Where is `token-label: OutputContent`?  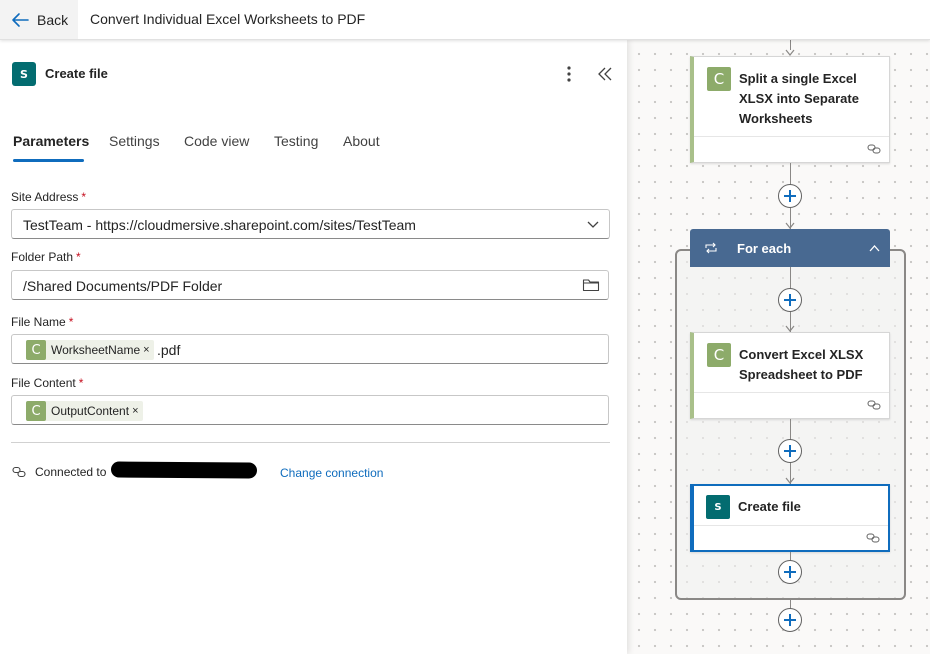
token-label: OutputContent is located at coordinates (90, 411).